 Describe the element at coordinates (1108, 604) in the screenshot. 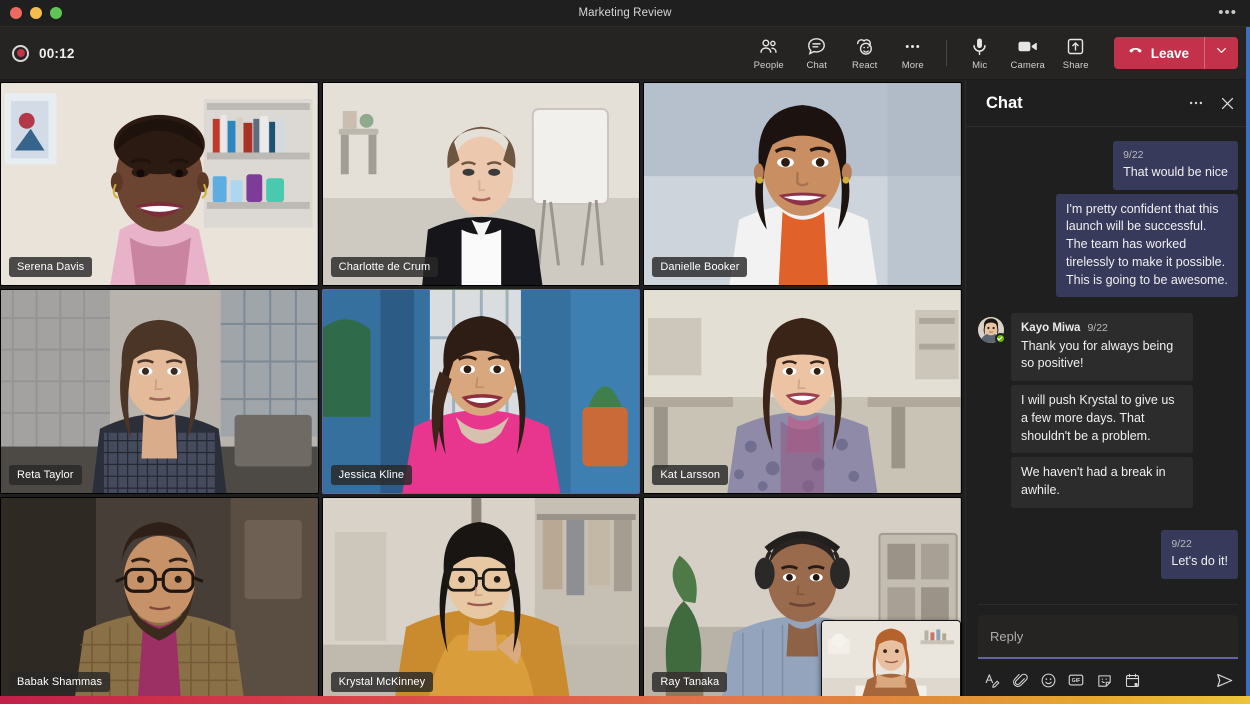

I see `compose-divider` at that location.